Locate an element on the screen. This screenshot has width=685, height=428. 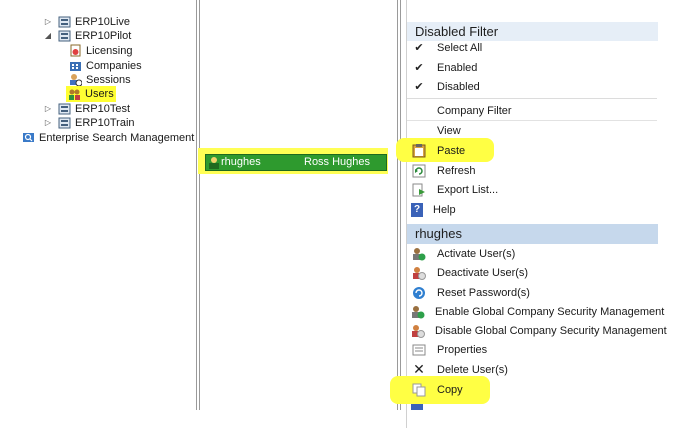
refresh-icon is located at coordinates (419, 171).